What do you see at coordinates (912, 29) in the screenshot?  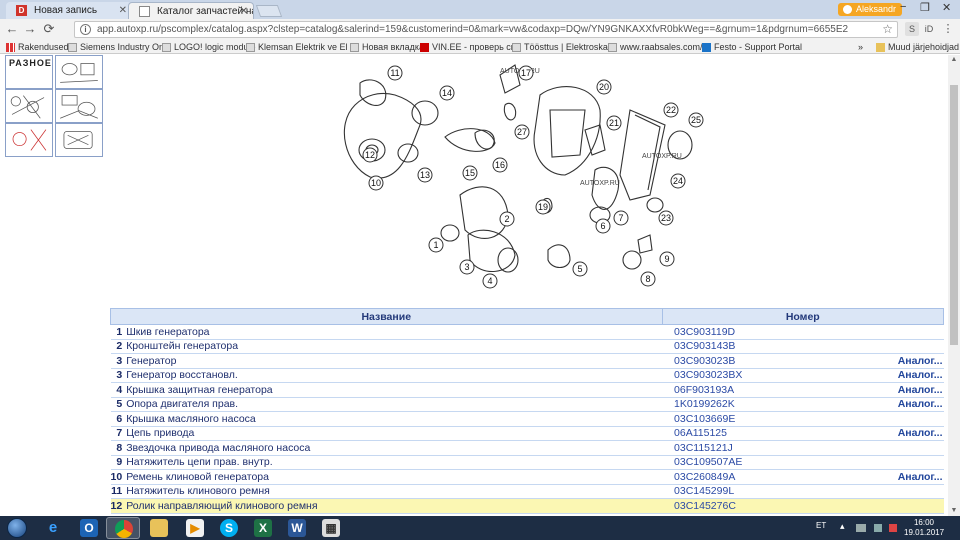 I see `extension-s-icon: S` at bounding box center [912, 29].